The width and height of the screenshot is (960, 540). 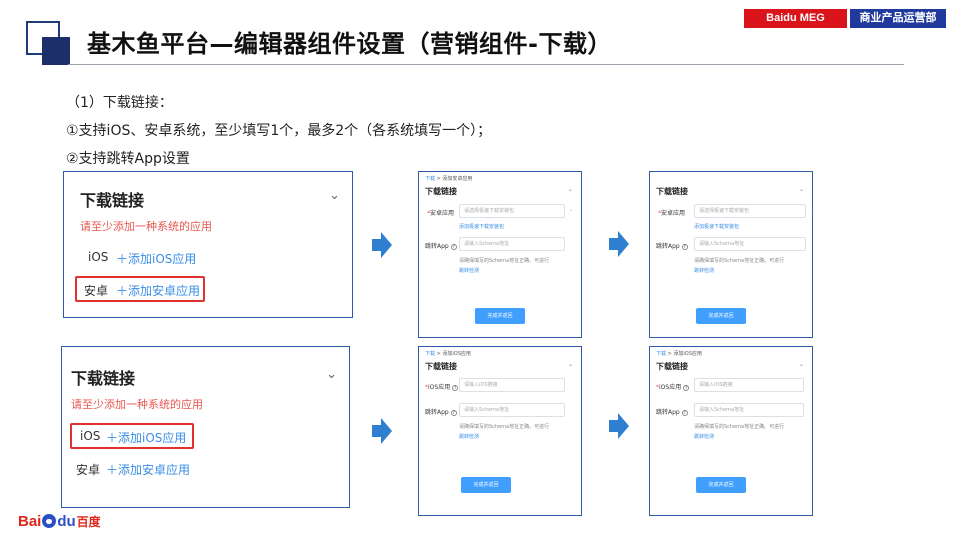 I want to click on logo-du: du, so click(x=66, y=521).